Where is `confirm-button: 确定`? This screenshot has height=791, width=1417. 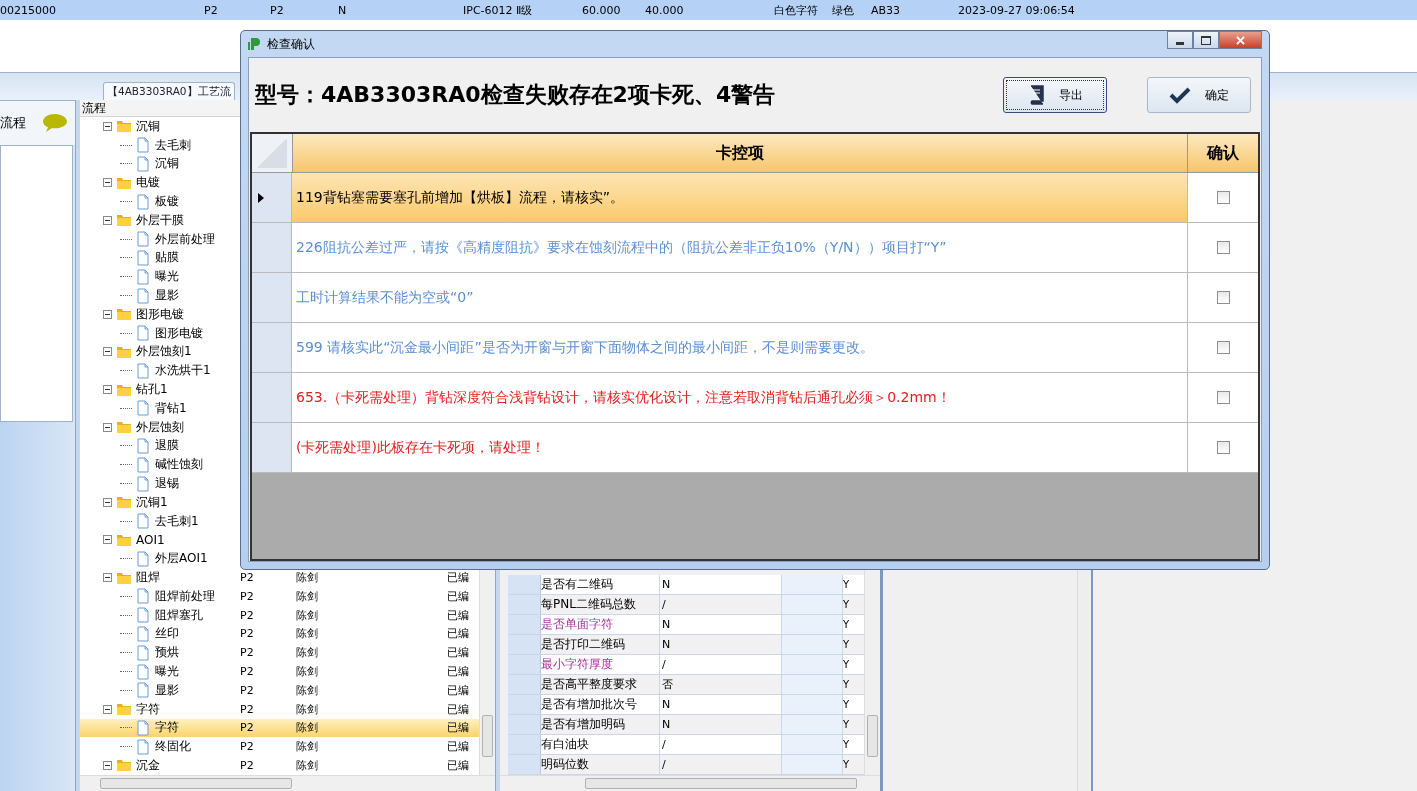
confirm-button: 确定 is located at coordinates (1199, 95).